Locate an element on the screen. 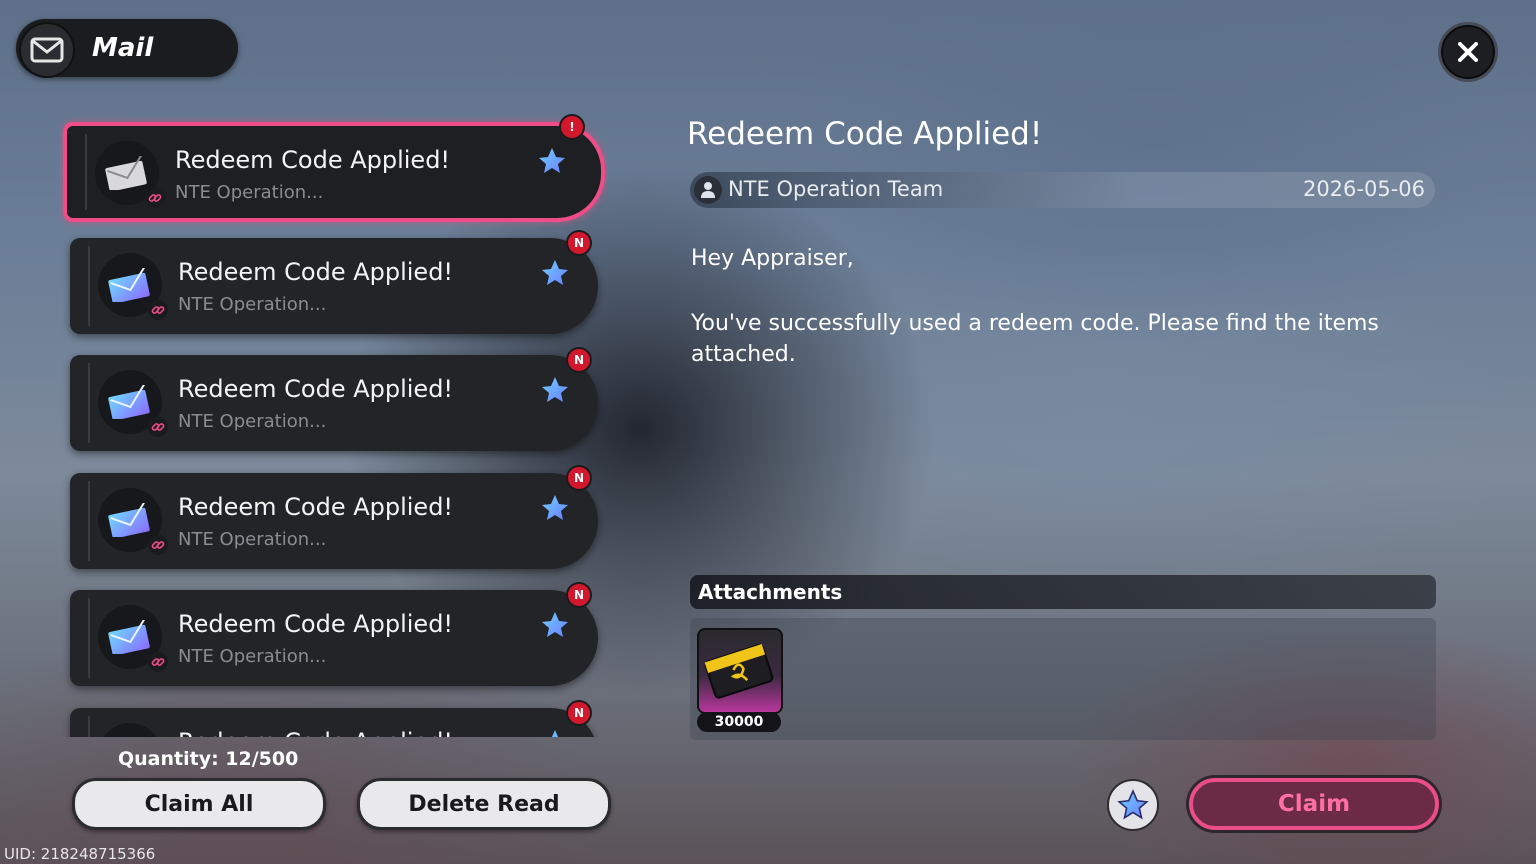 The image size is (1536, 864). mail-list-item-6: Redeem Code Applied! NTE Operation... N is located at coordinates (334, 718).